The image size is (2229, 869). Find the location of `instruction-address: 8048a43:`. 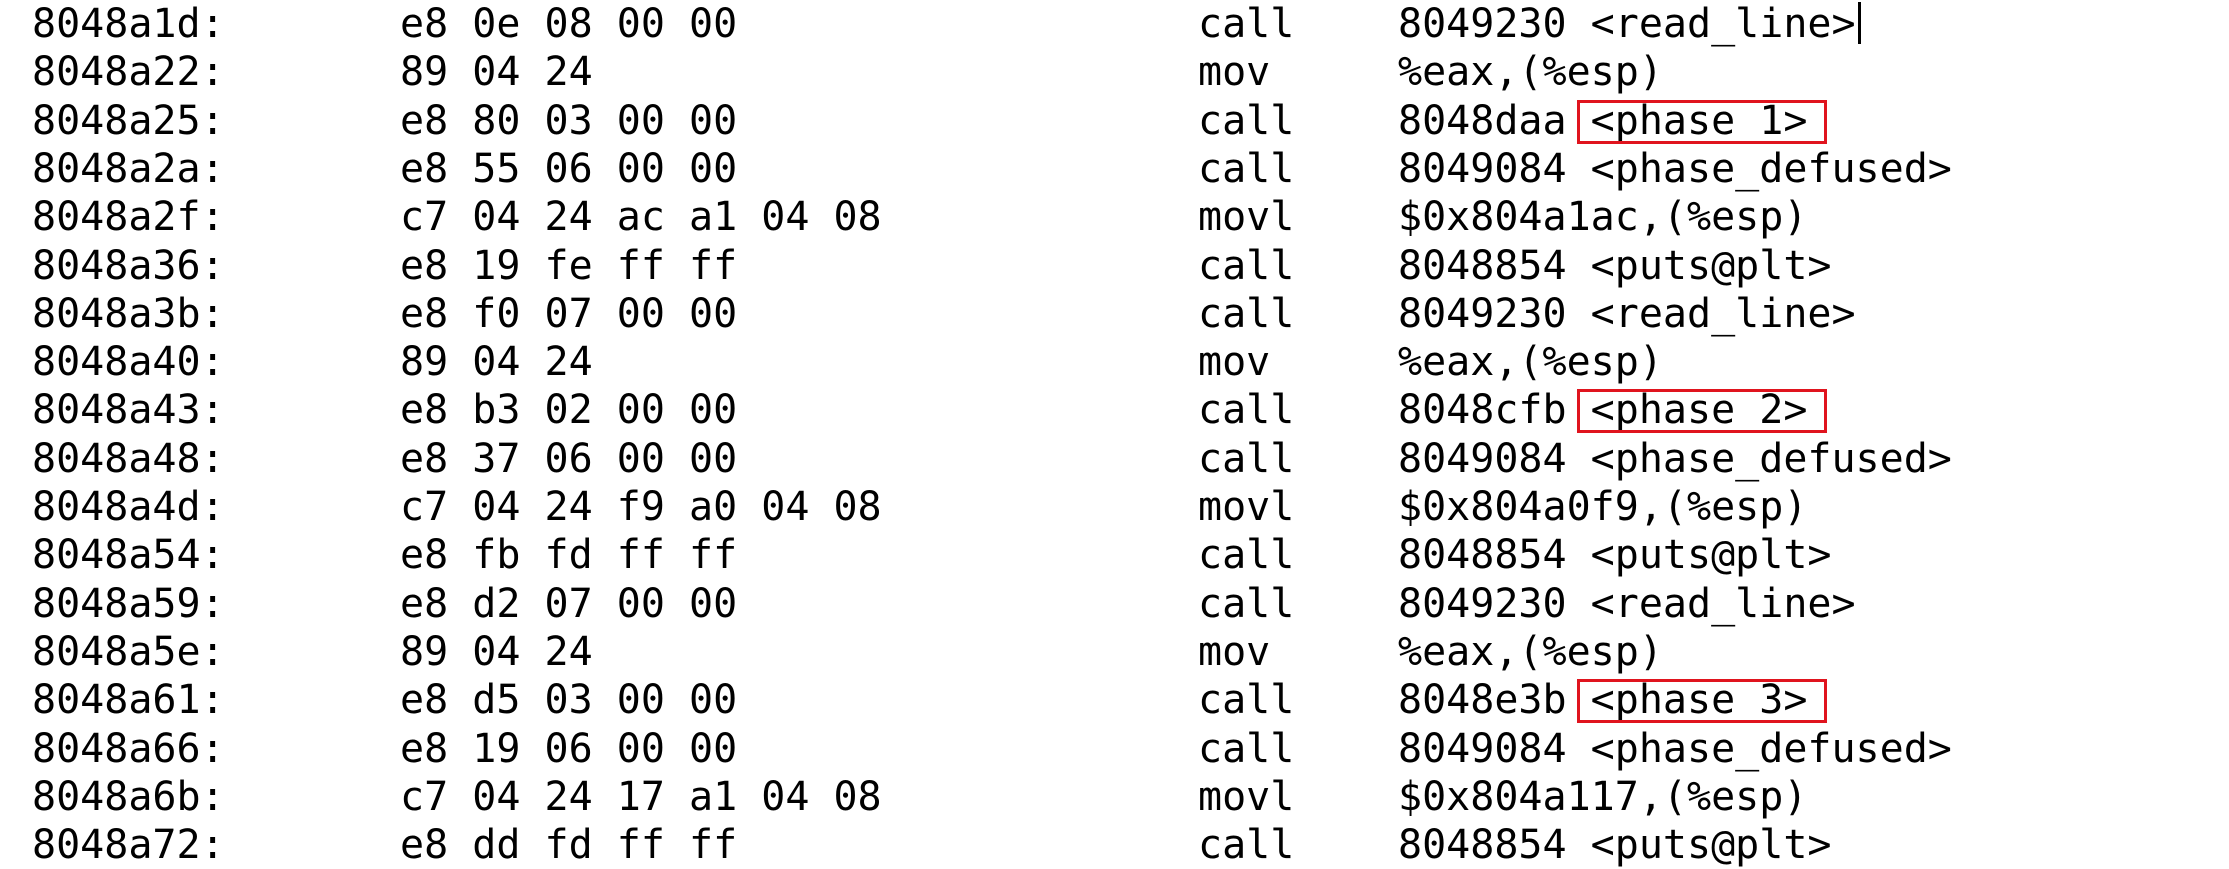

instruction-address: 8048a43: is located at coordinates (128, 410).